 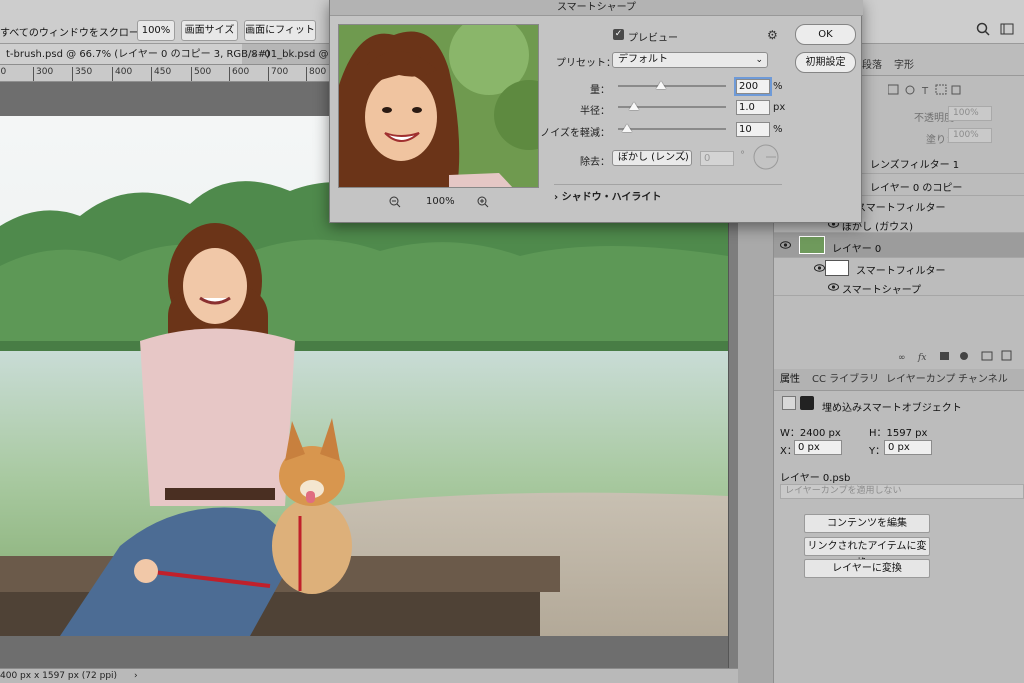 What do you see at coordinates (901, 271) in the screenshot?
I see `layer-name: スマートフィルター` at bounding box center [901, 271].